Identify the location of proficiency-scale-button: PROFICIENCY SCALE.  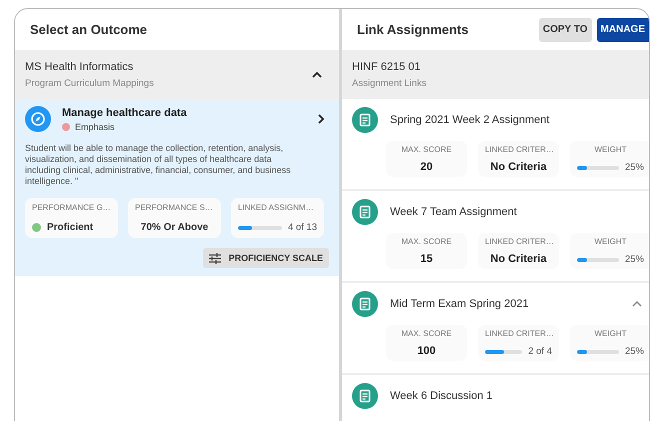
(265, 258).